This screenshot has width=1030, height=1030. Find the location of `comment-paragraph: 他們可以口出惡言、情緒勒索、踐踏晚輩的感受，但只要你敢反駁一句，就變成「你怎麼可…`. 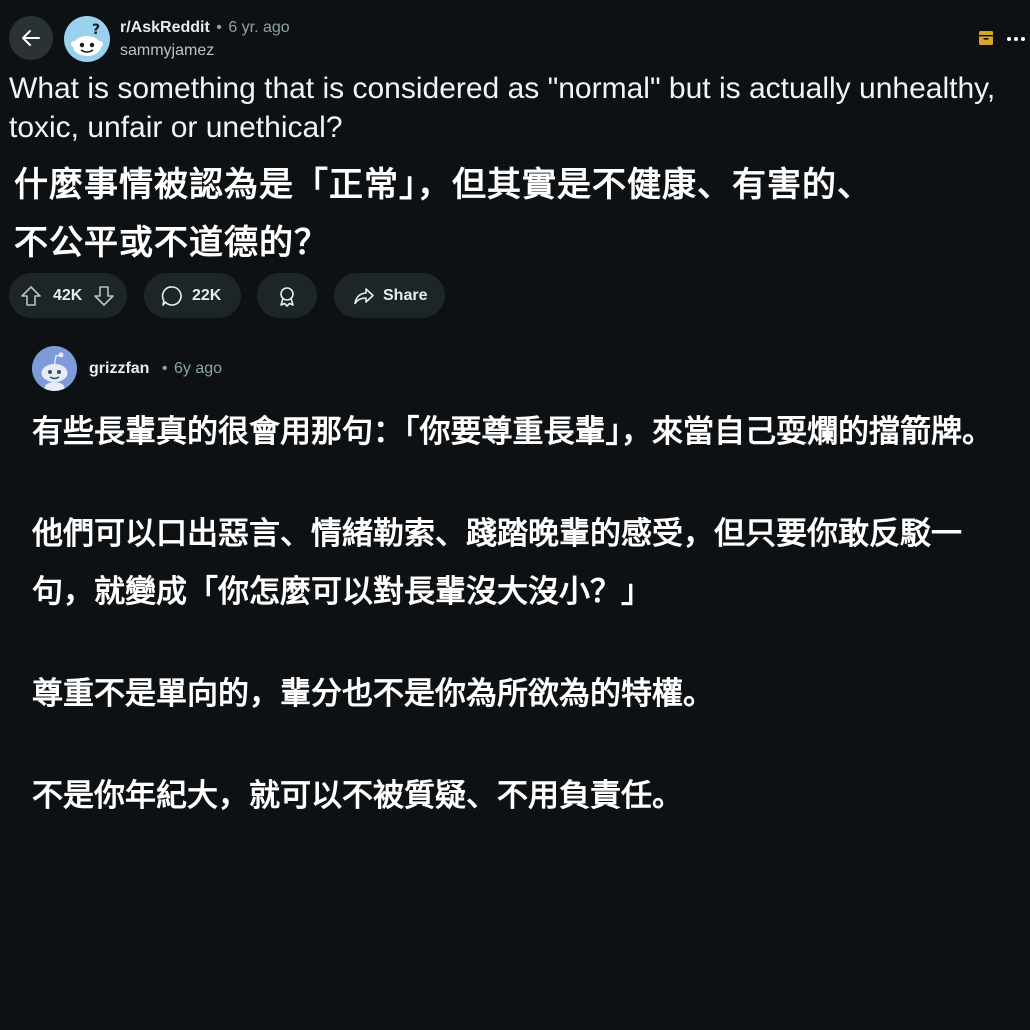

comment-paragraph: 他們可以口出惡言、情緒勒索、踐踏晚輩的感受，但只要你敢反駁一句，就變成「你怎麼可… is located at coordinates (497, 562).